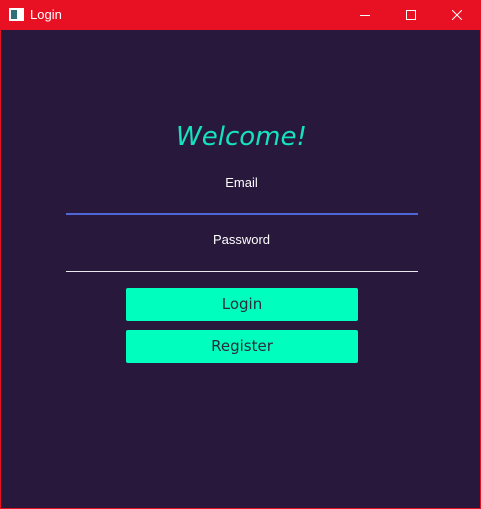  I want to click on close-button, so click(457, 15).